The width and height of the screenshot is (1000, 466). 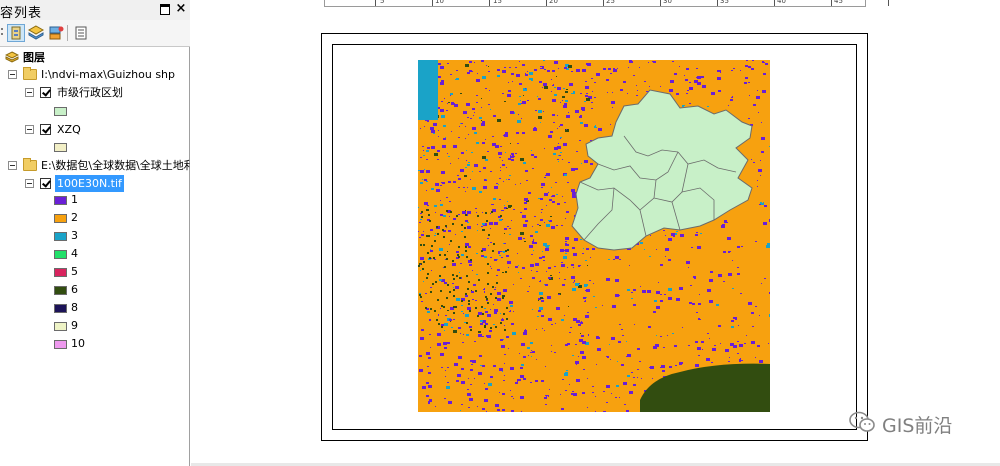 What do you see at coordinates (81, 33) in the screenshot?
I see `options-icon` at bounding box center [81, 33].